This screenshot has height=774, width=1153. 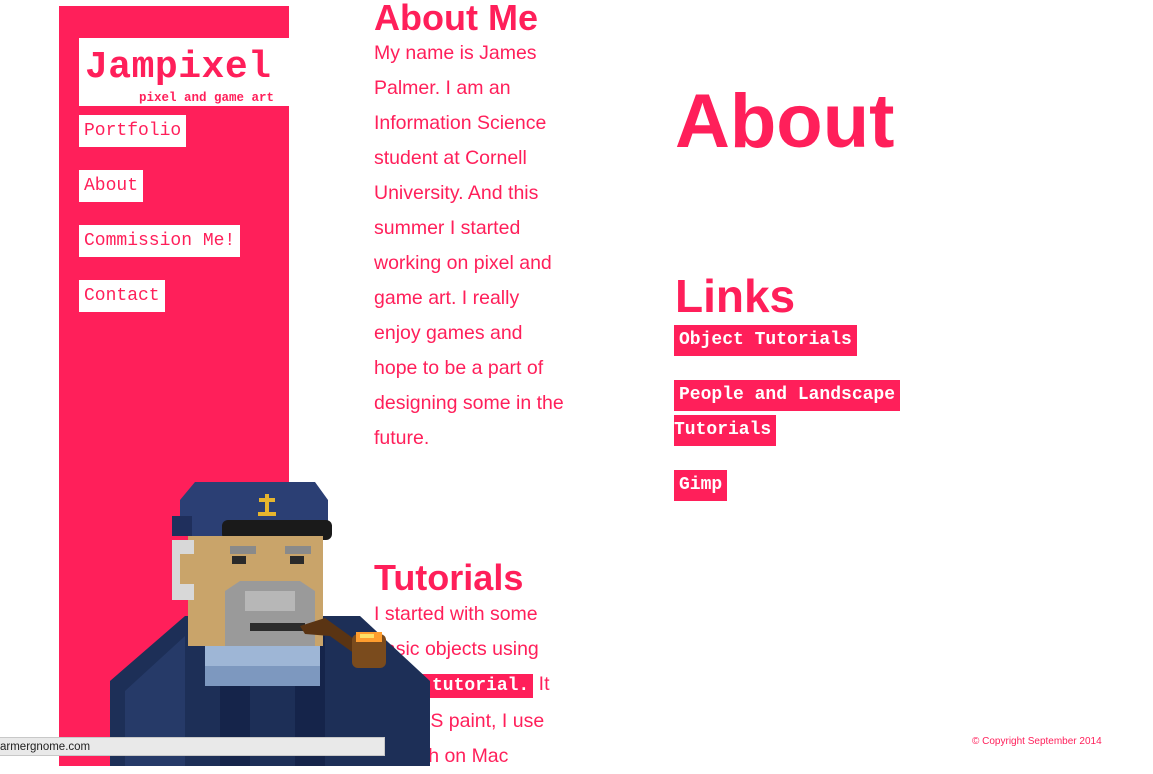 I want to click on about-line: summer I started, so click(x=447, y=228).